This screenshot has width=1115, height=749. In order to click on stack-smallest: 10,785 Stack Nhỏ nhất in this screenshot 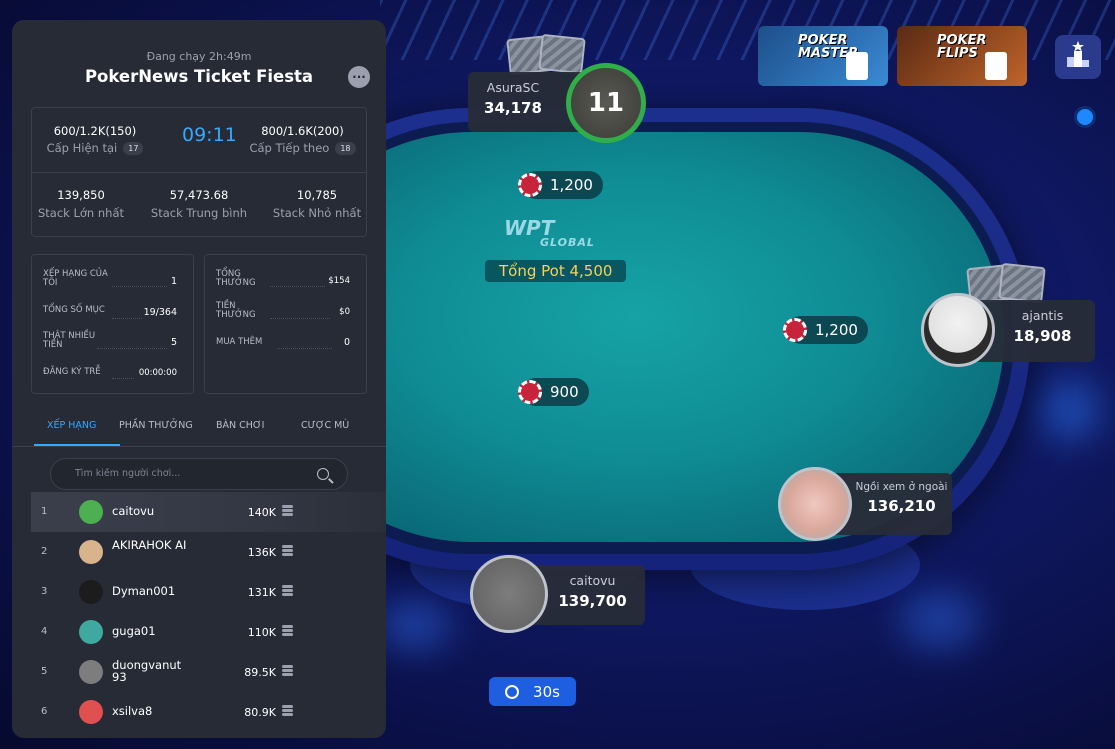, I will do `click(317, 204)`.